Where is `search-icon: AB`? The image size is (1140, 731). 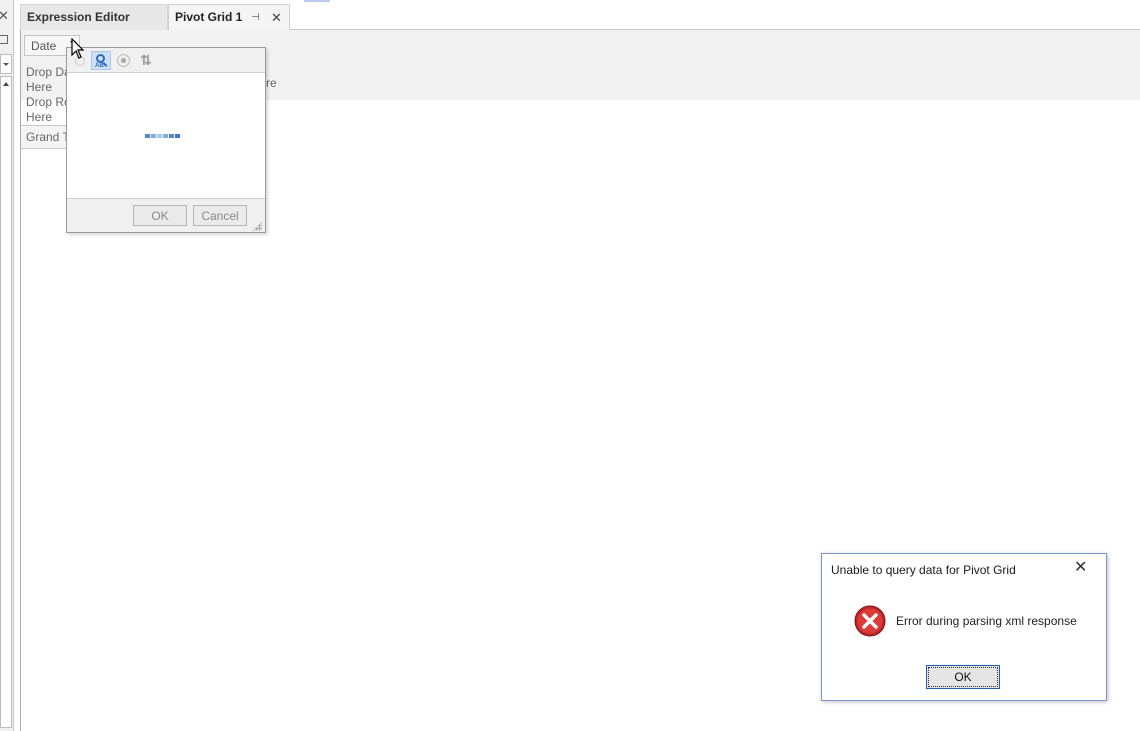 search-icon: AB is located at coordinates (101, 60).